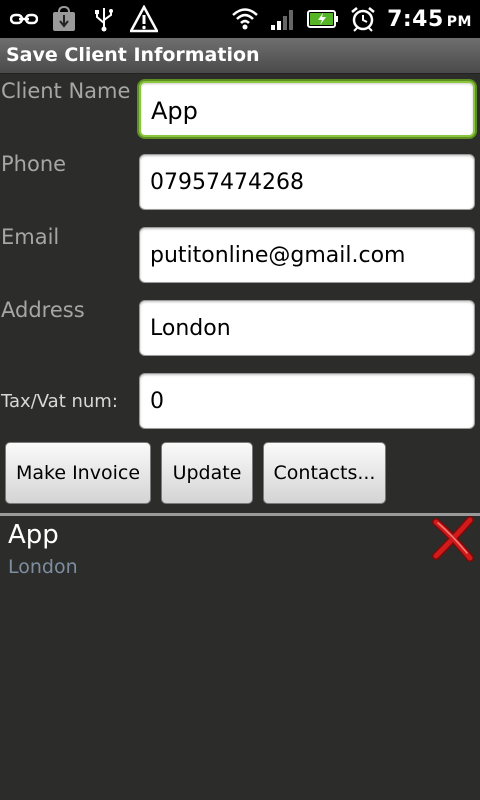 The width and height of the screenshot is (480, 800). Describe the element at coordinates (307, 182) in the screenshot. I see `phone-input: 07957474268` at that location.